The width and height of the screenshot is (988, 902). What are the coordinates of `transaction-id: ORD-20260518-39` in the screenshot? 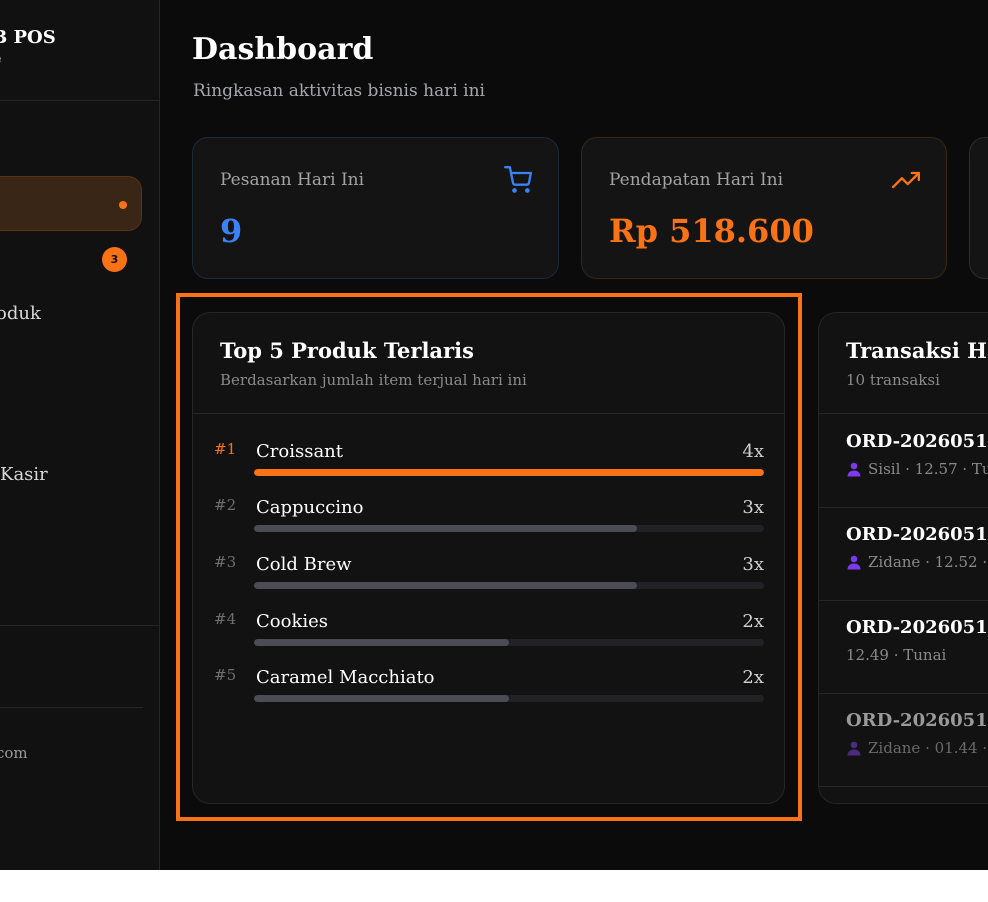 It's located at (917, 627).